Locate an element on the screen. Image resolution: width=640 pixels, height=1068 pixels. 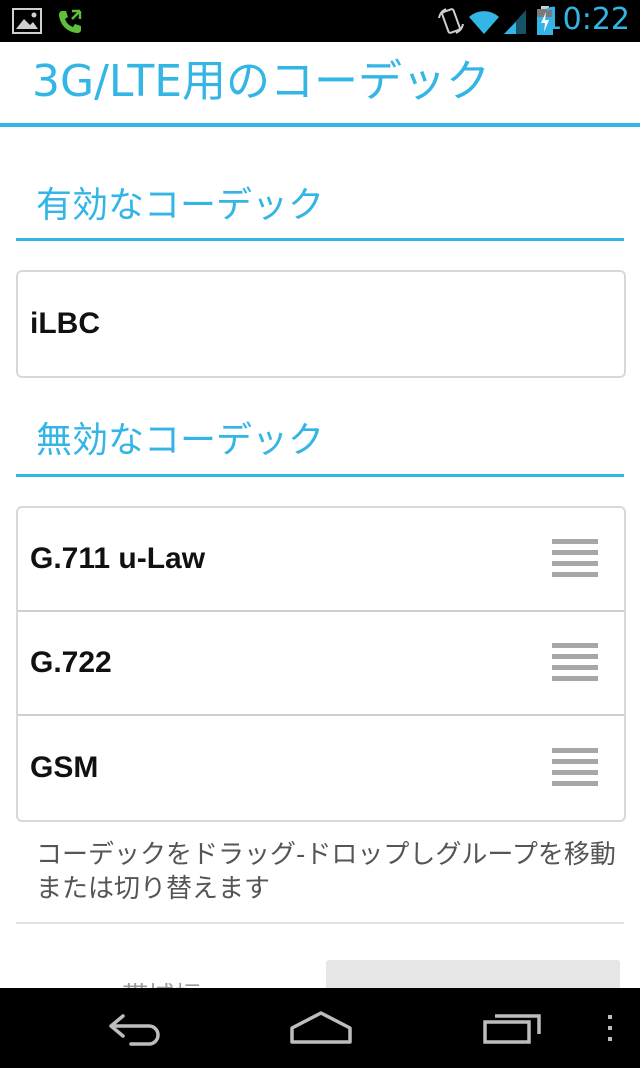
title-divider is located at coordinates (320, 125).